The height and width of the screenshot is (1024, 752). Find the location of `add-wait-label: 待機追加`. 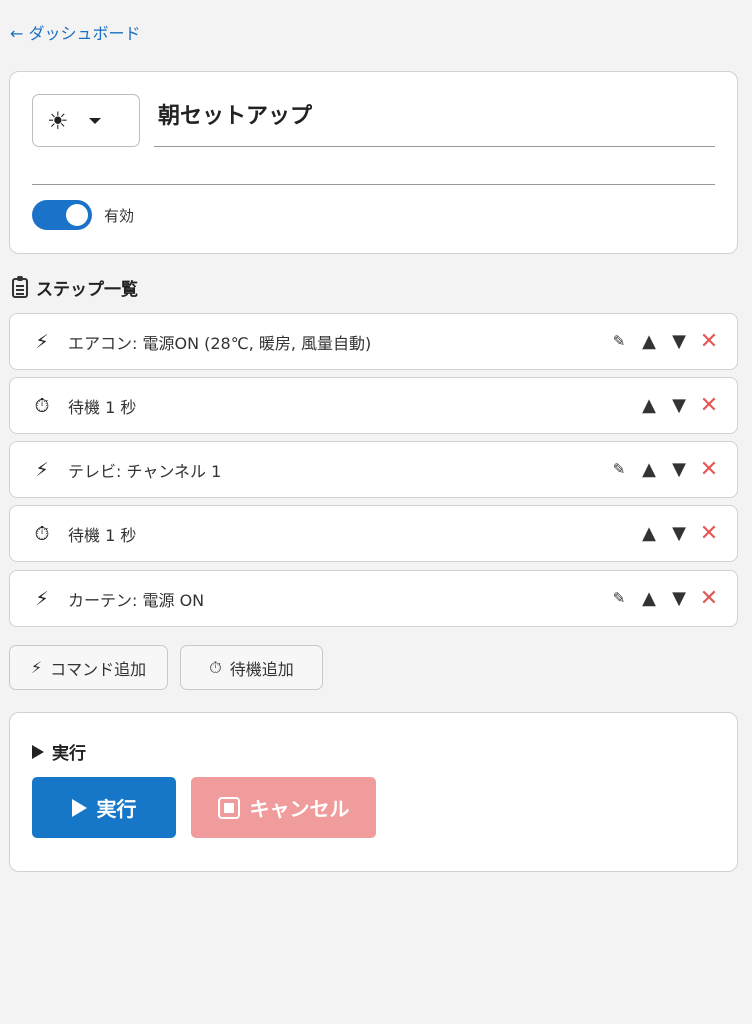

add-wait-label: 待機追加 is located at coordinates (261, 669).